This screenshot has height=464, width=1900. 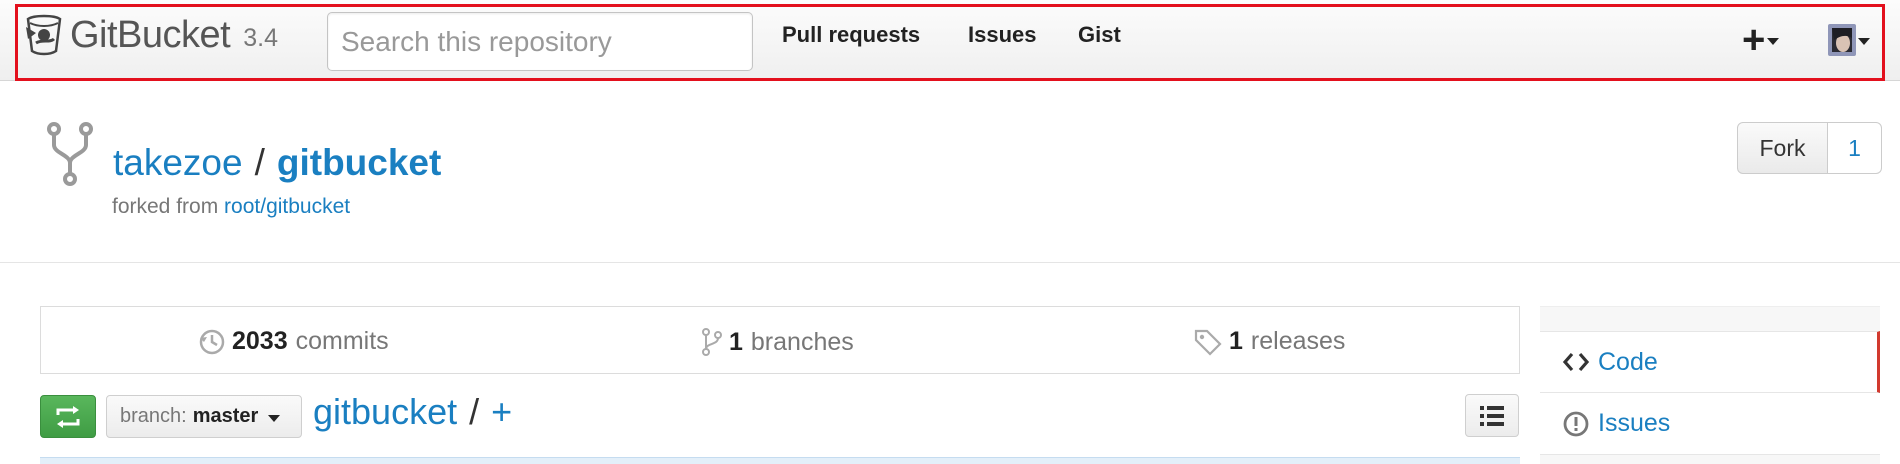 I want to click on commits-stat-link: 2033 commits, so click(x=293, y=341).